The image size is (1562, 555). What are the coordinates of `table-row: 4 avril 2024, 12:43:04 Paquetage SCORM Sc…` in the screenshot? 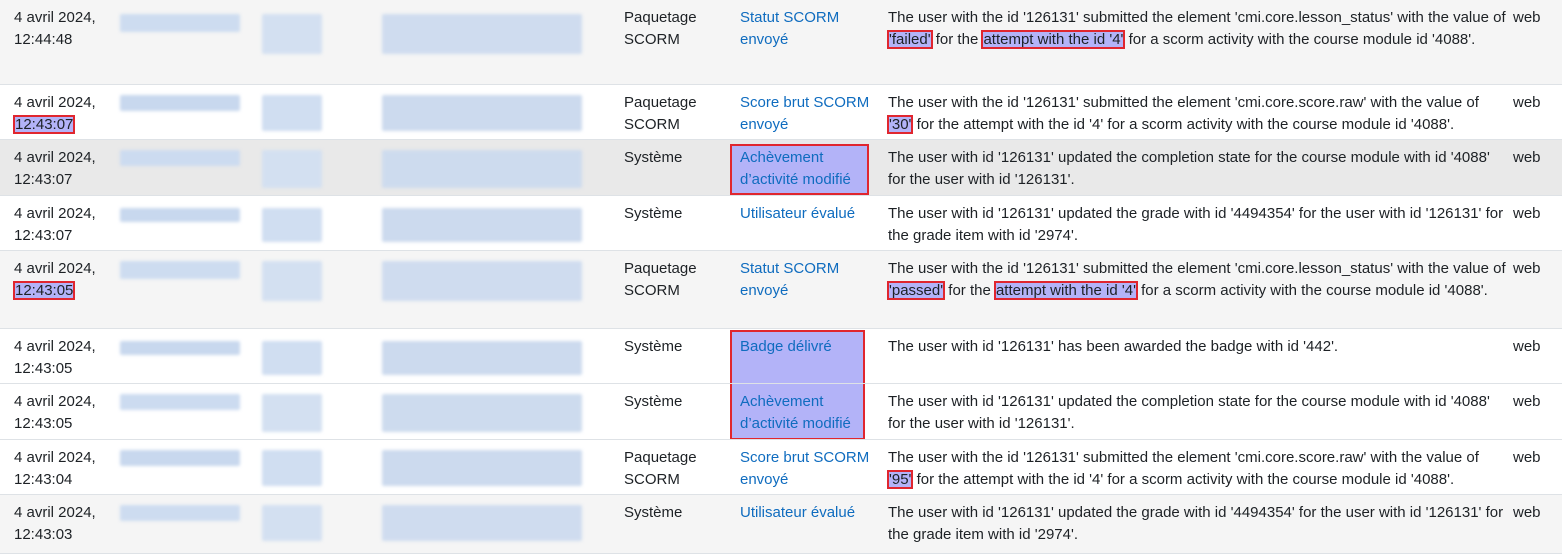 It's located at (781, 467).